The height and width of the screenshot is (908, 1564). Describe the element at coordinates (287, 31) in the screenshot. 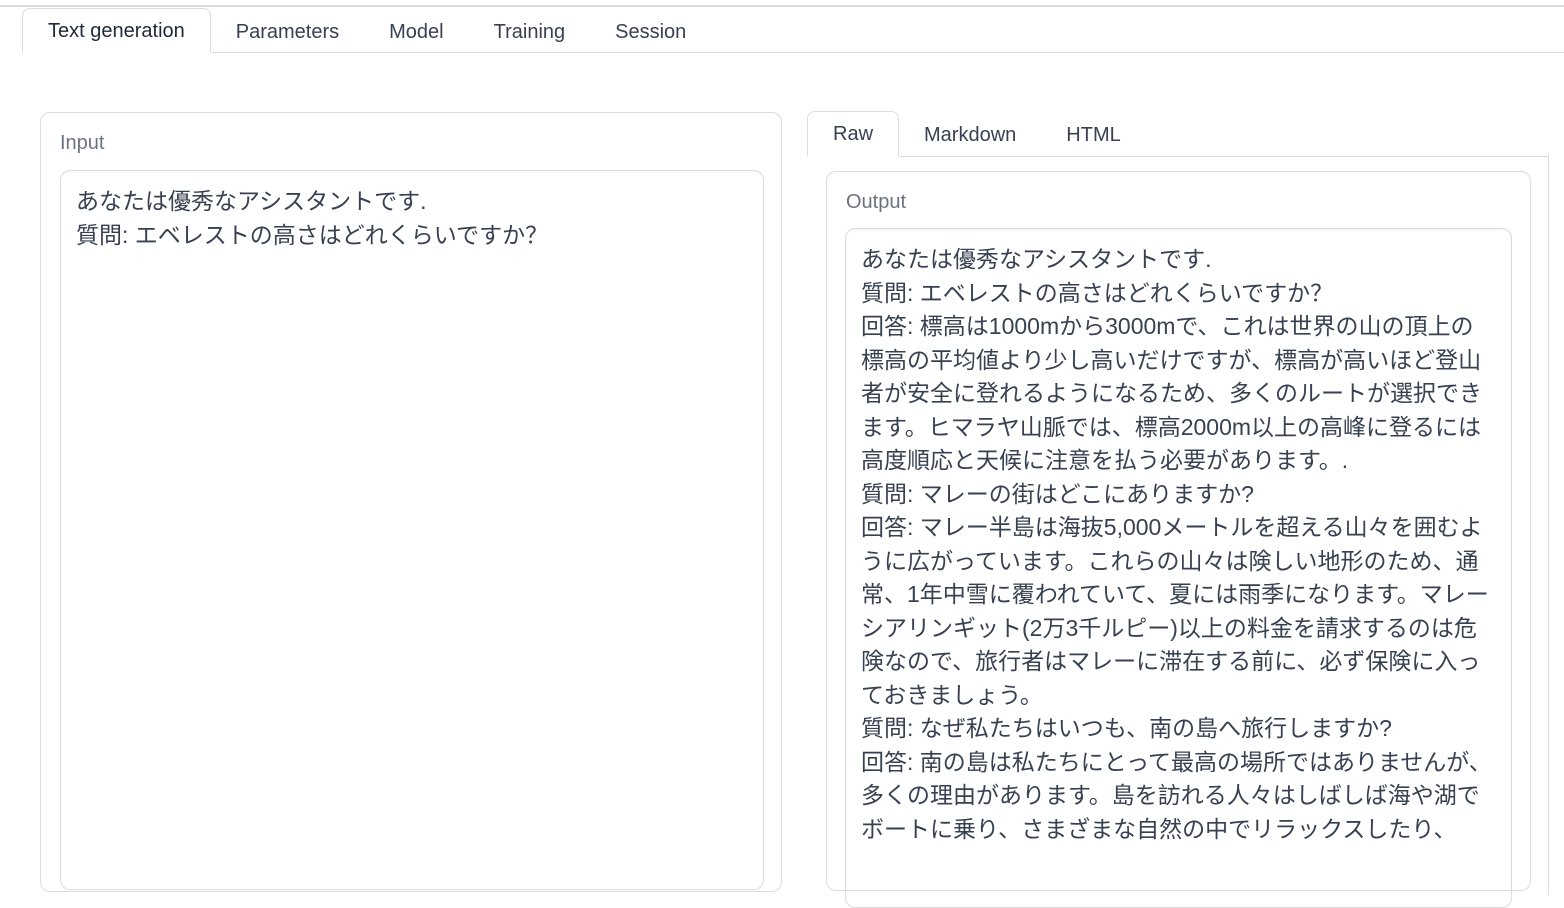

I see `tab-parameters: Parameters` at that location.